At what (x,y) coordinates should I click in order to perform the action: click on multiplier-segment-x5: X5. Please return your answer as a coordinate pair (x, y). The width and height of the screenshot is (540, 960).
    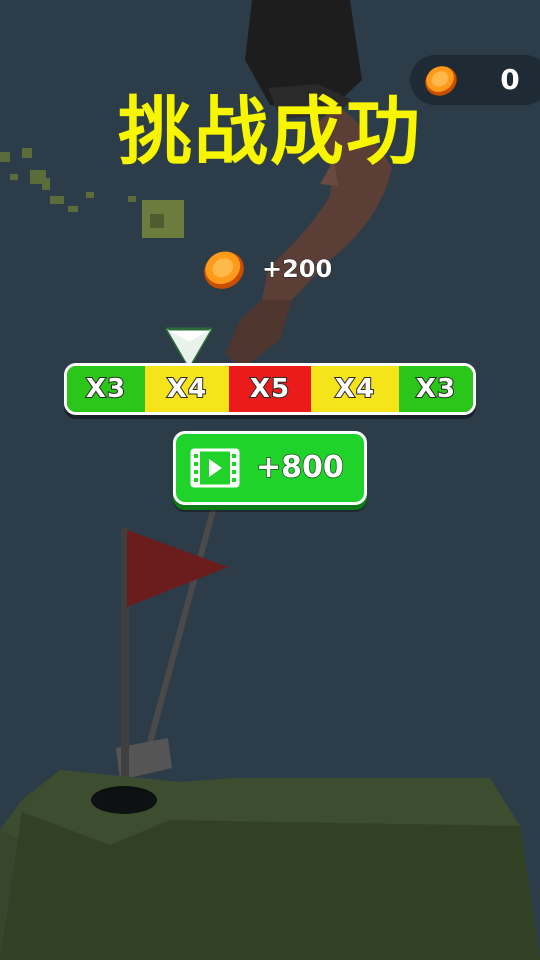
    Looking at the image, I should click on (270, 389).